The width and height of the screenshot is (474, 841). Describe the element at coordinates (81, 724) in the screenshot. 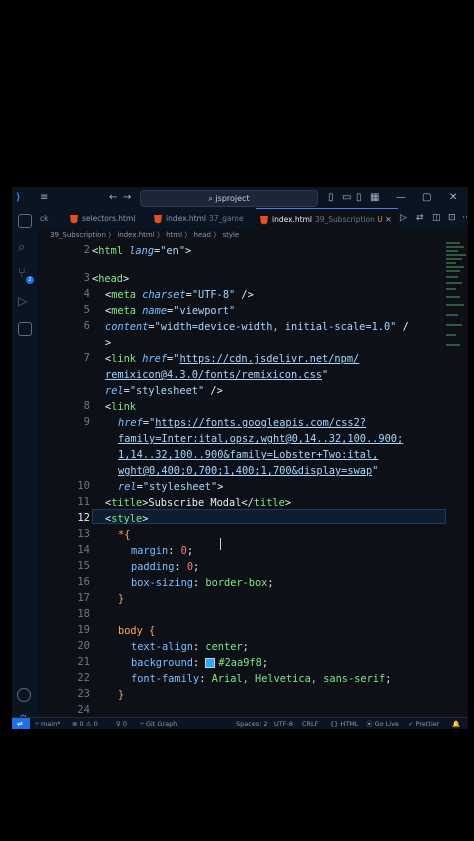

I see `error-count: 0` at that location.